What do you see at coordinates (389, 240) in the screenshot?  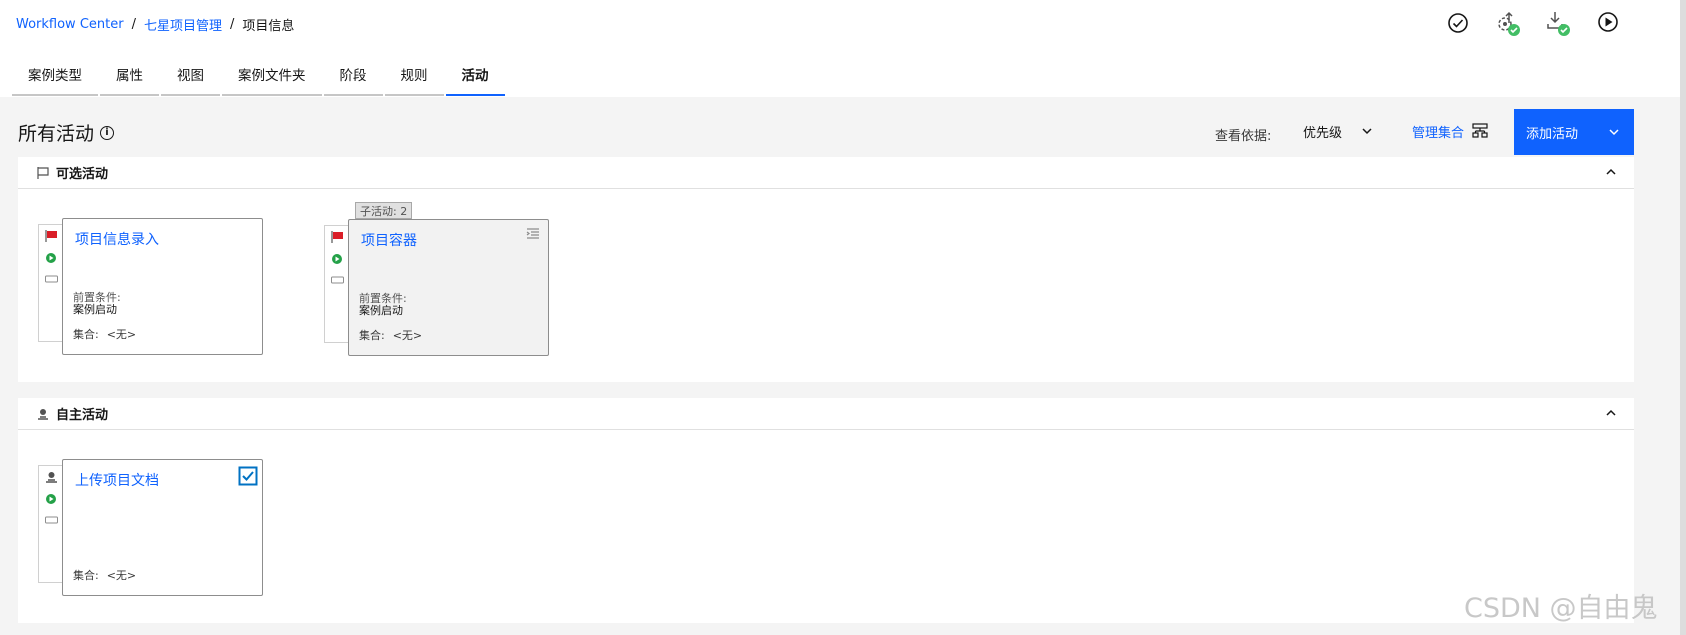 I see `activity-title: 项目容器` at bounding box center [389, 240].